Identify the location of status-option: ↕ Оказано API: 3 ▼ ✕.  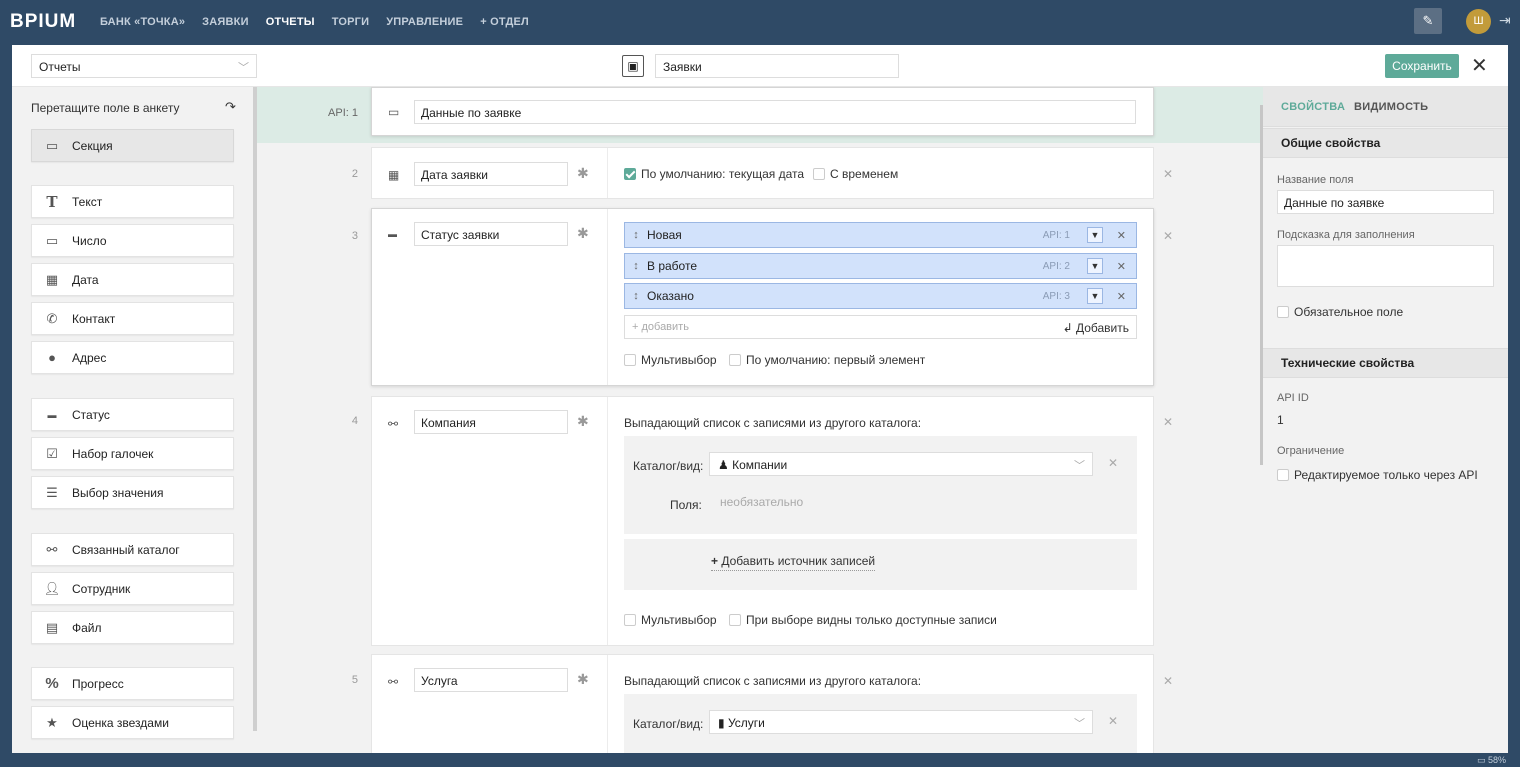
(880, 296).